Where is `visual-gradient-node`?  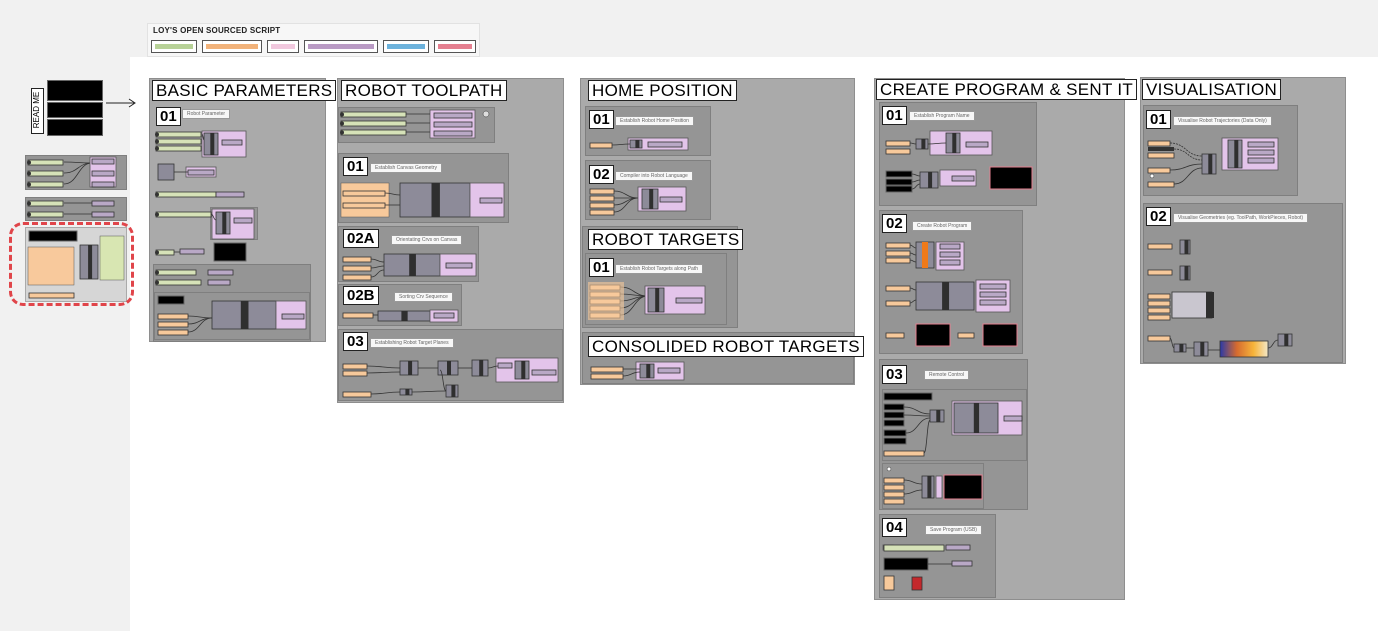 visual-gradient-node is located at coordinates (1244, 349).